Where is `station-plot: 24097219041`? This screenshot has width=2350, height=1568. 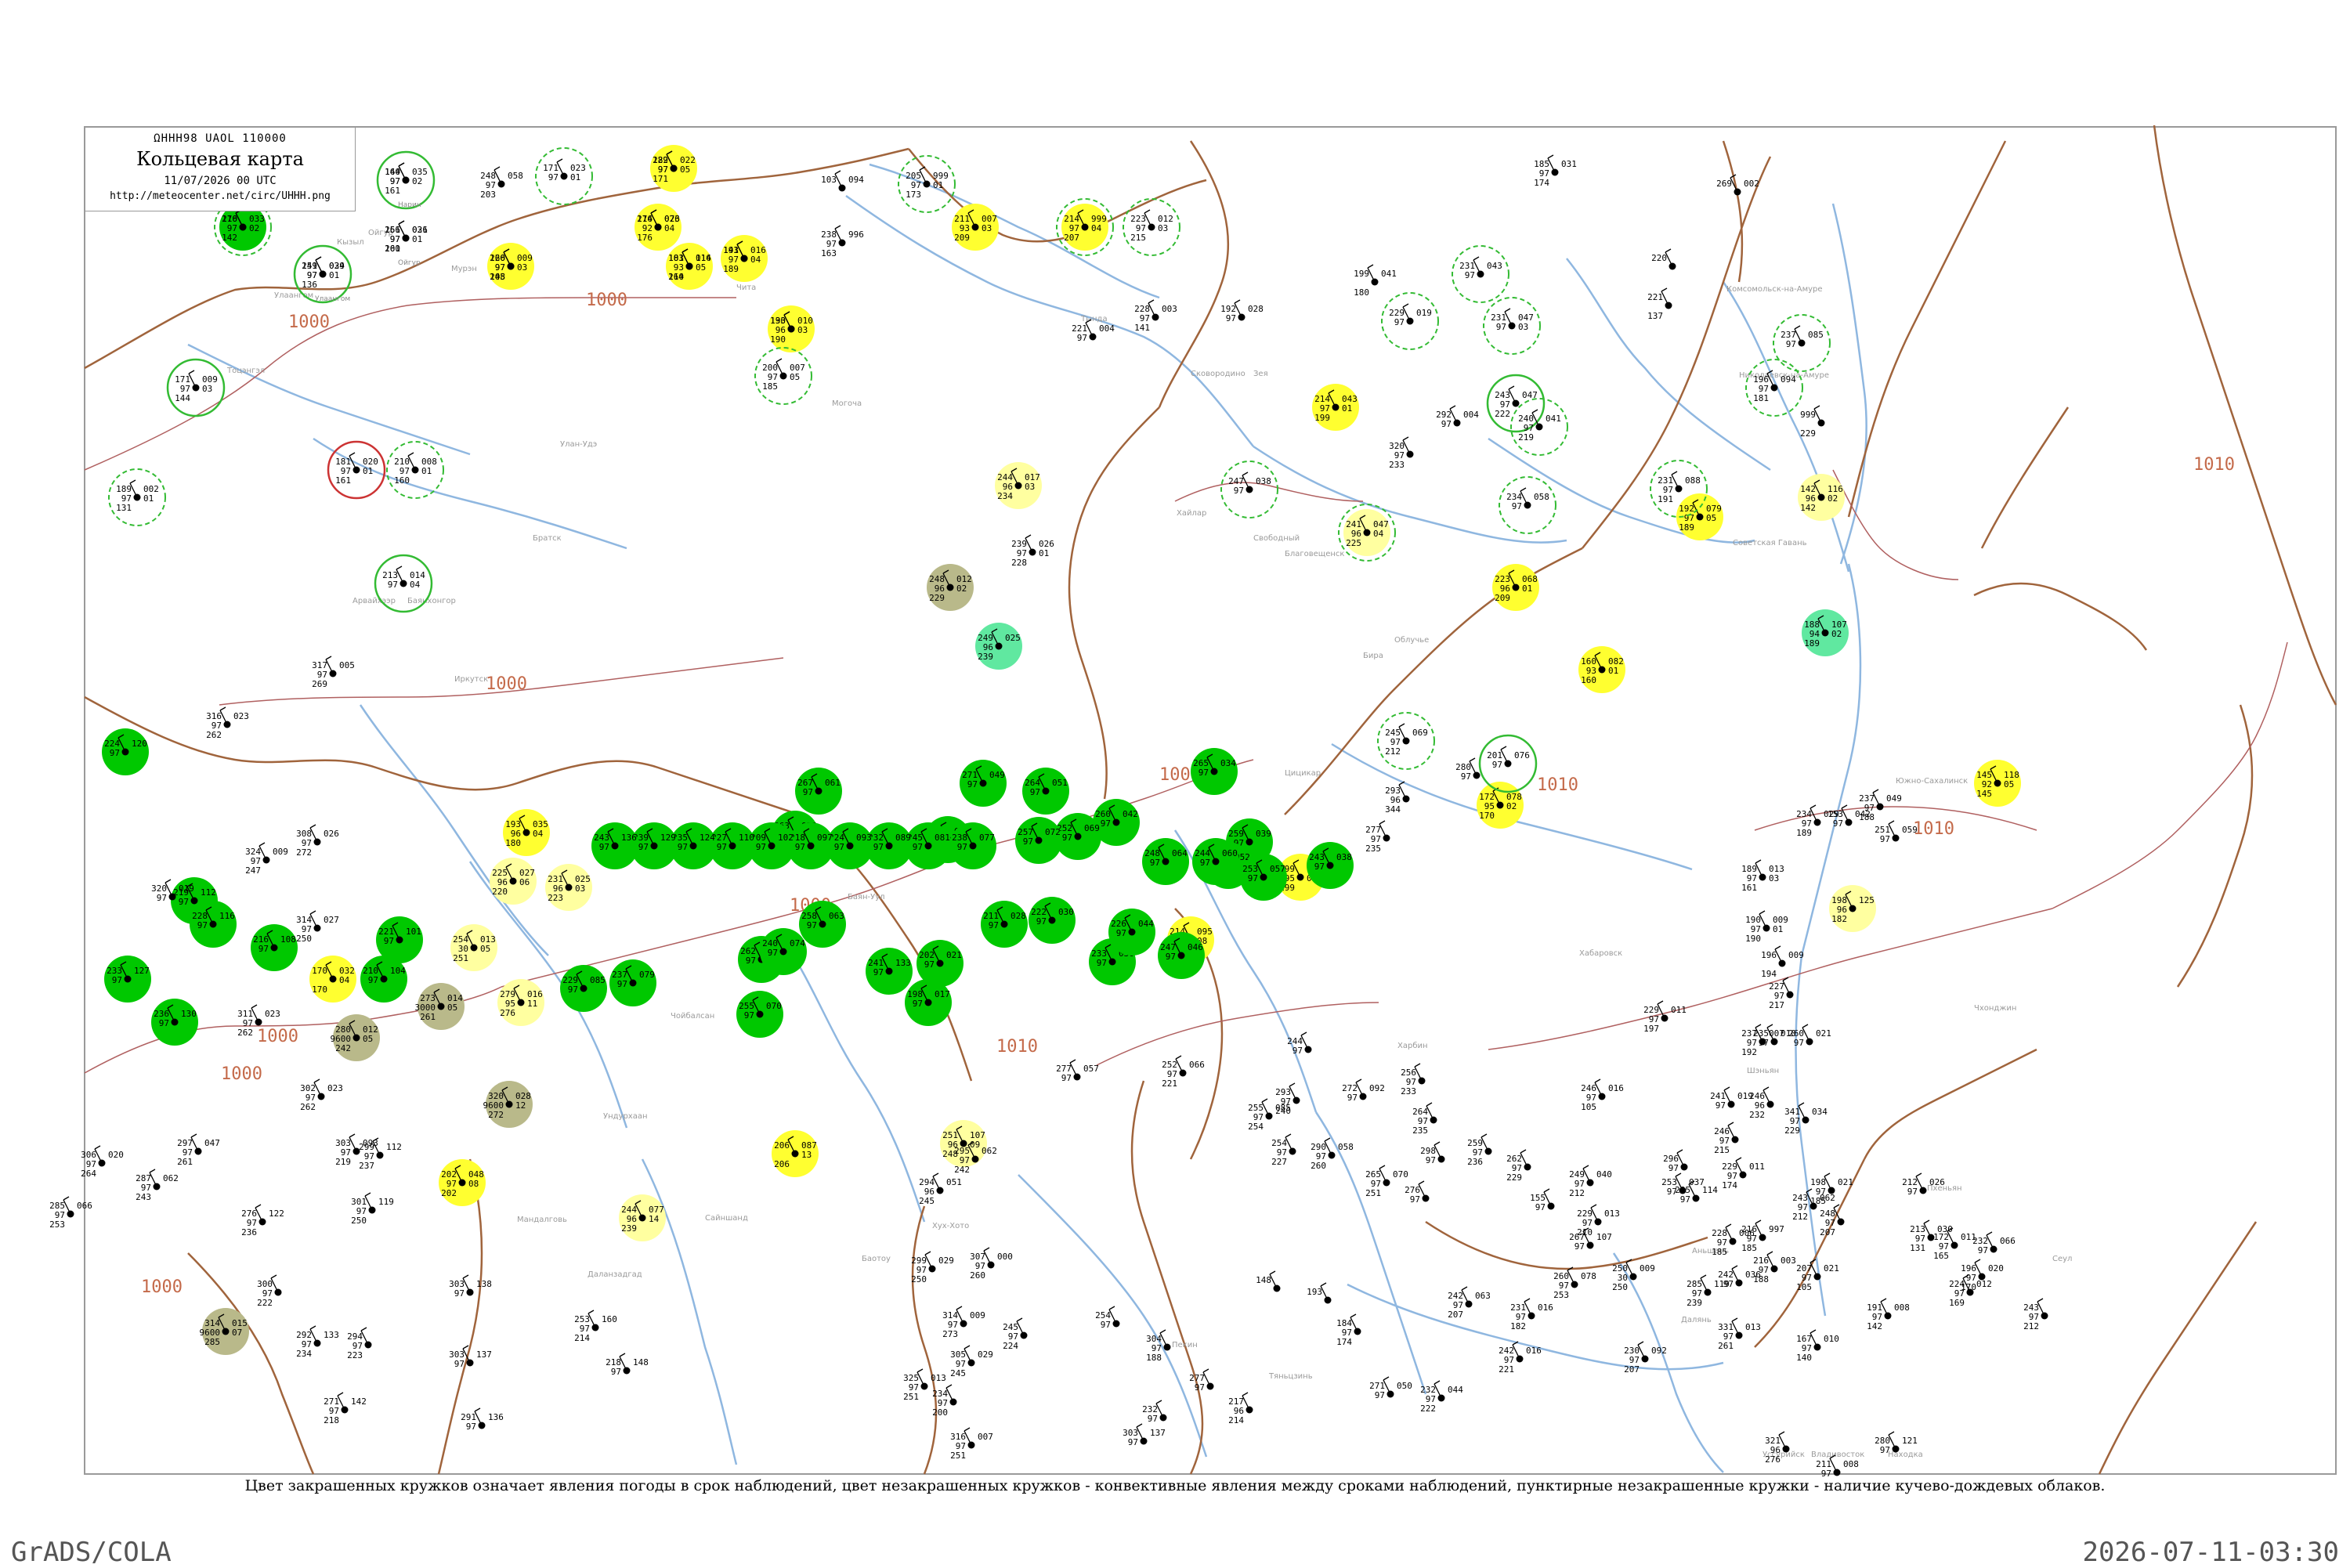 station-plot: 24097219041 is located at coordinates (1539, 427).